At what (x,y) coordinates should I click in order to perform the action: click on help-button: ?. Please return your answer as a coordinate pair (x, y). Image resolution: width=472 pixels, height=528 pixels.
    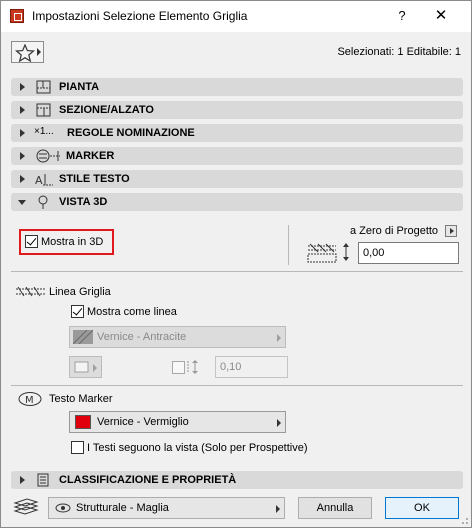
    Looking at the image, I should click on (402, 16).